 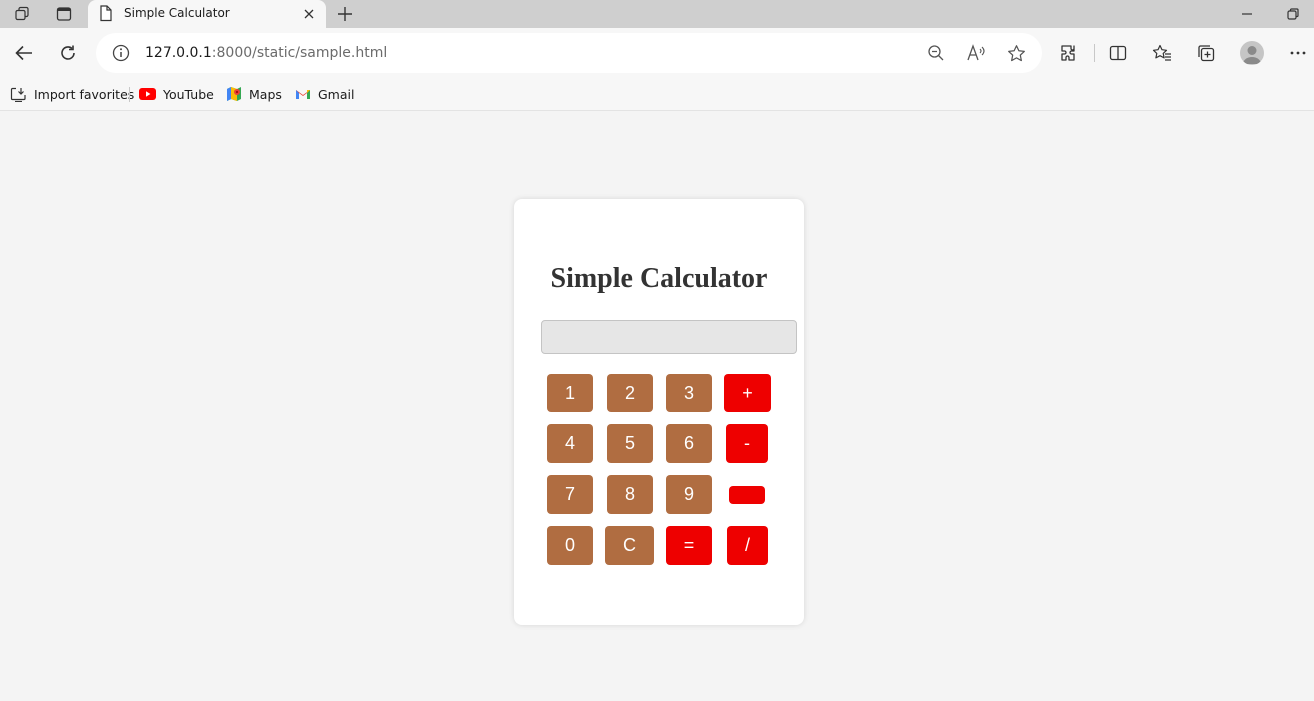 I want to click on profile-avatar-icon, so click(x=1252, y=53).